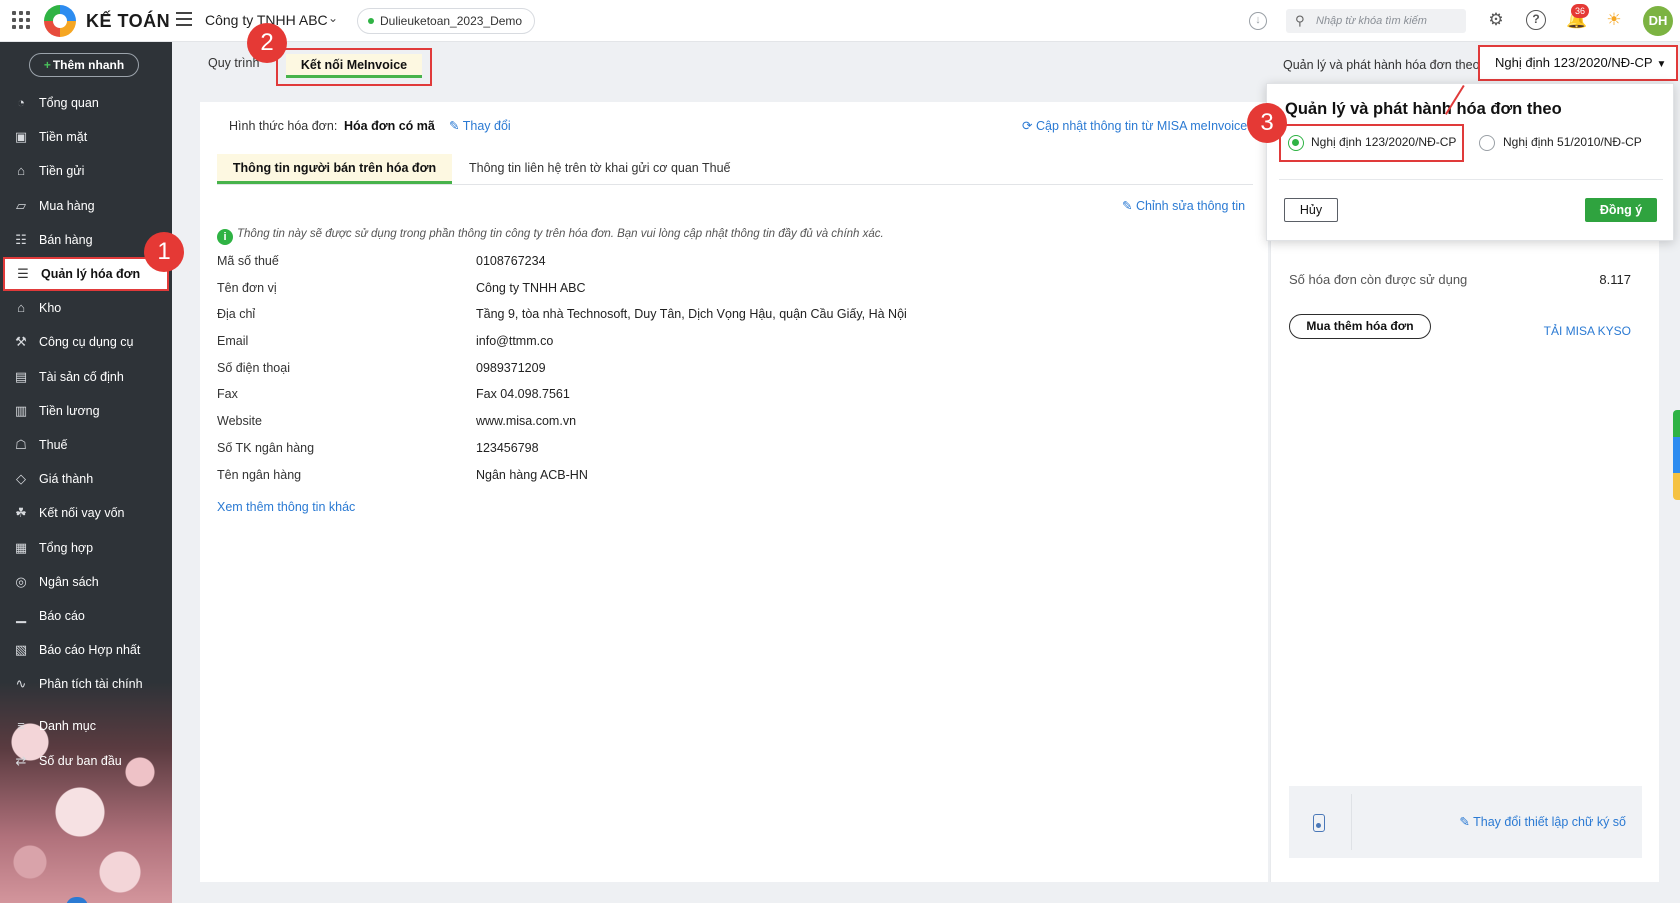  I want to click on invoice-type-label: Hình thức hóa đơn:, so click(283, 126).